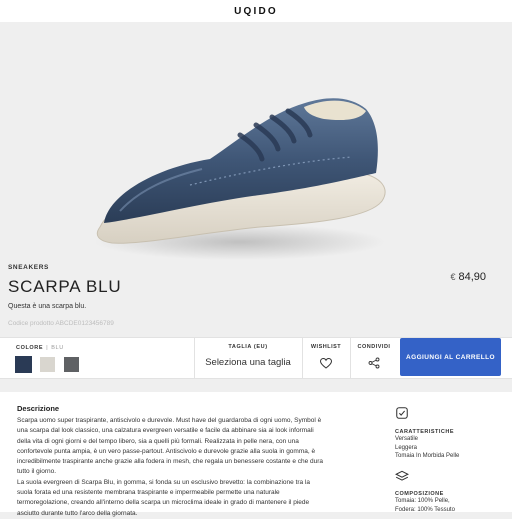  Describe the element at coordinates (326, 365) in the screenshot. I see `heart-icon` at that location.